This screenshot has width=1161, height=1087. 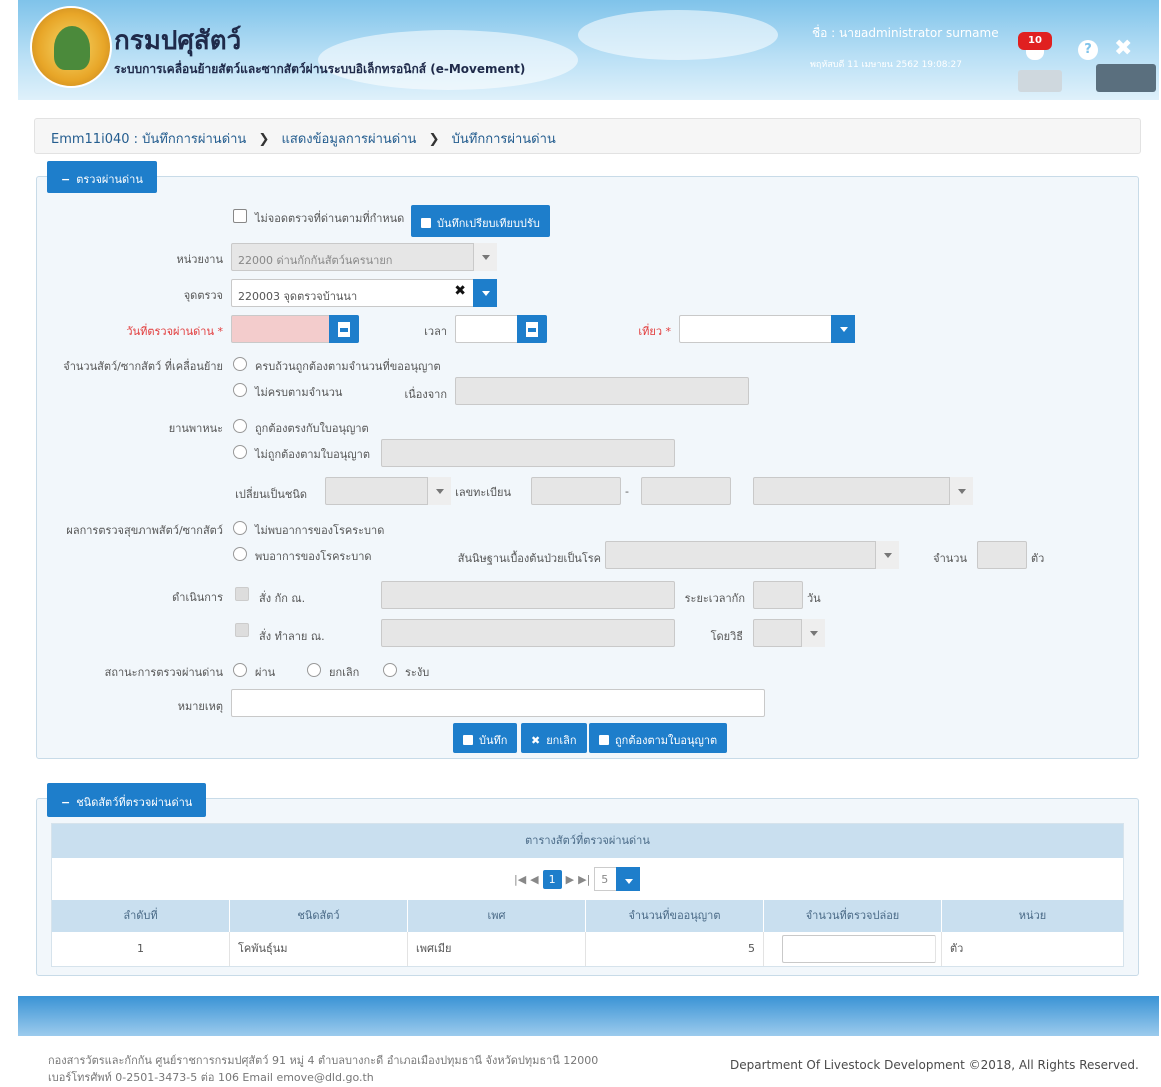 I want to click on remark-input, so click(x=498, y=703).